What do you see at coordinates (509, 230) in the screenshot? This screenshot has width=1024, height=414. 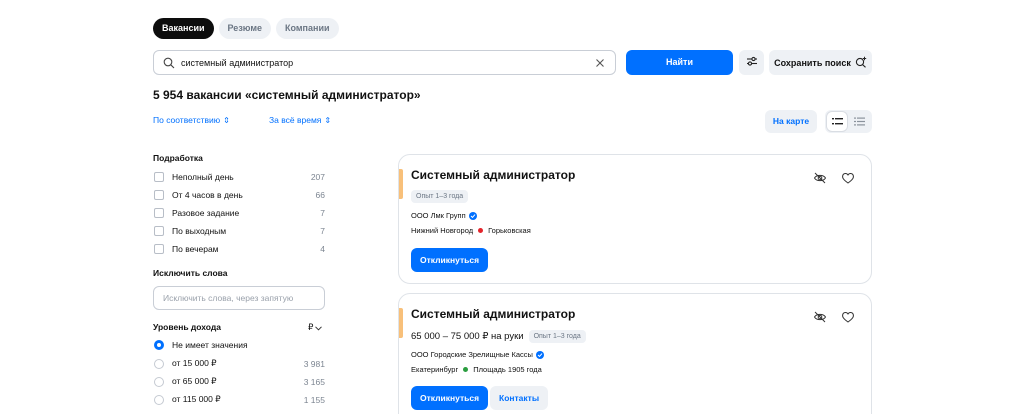 I see `metro-station: Горьковская` at bounding box center [509, 230].